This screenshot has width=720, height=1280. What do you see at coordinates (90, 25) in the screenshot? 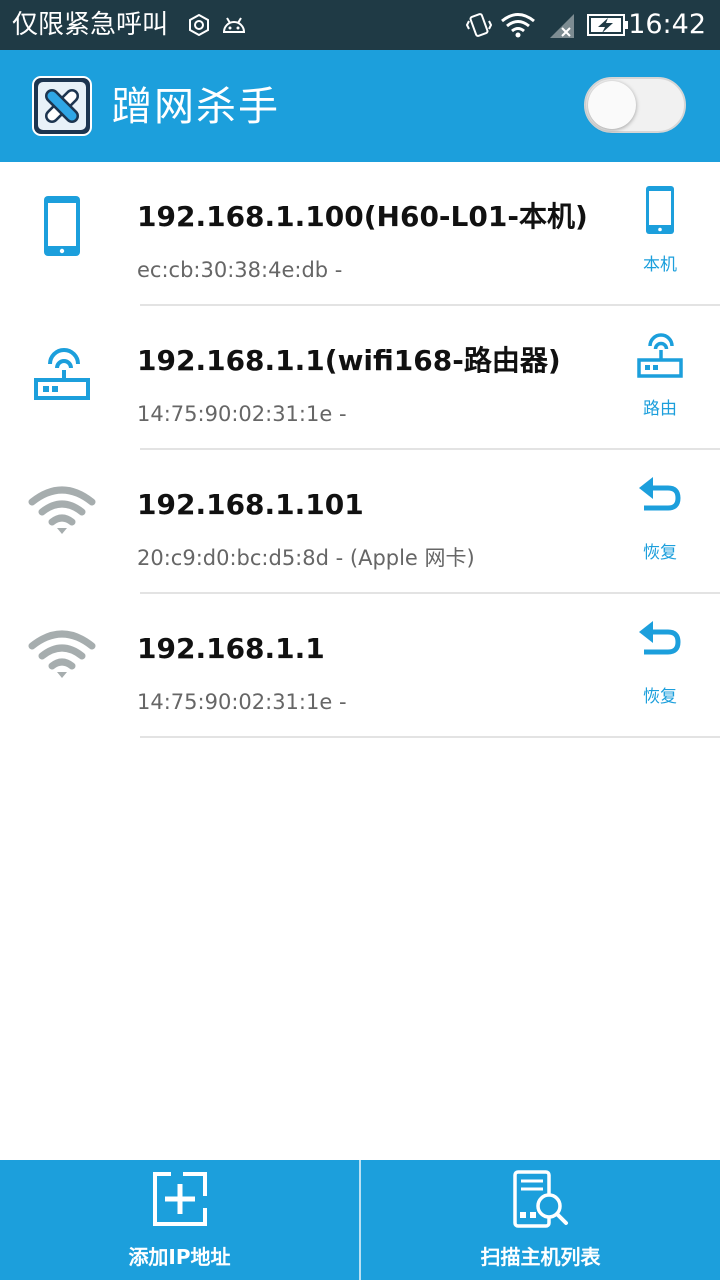
I see `carrier-text: 仅限紧急呼叫` at bounding box center [90, 25].